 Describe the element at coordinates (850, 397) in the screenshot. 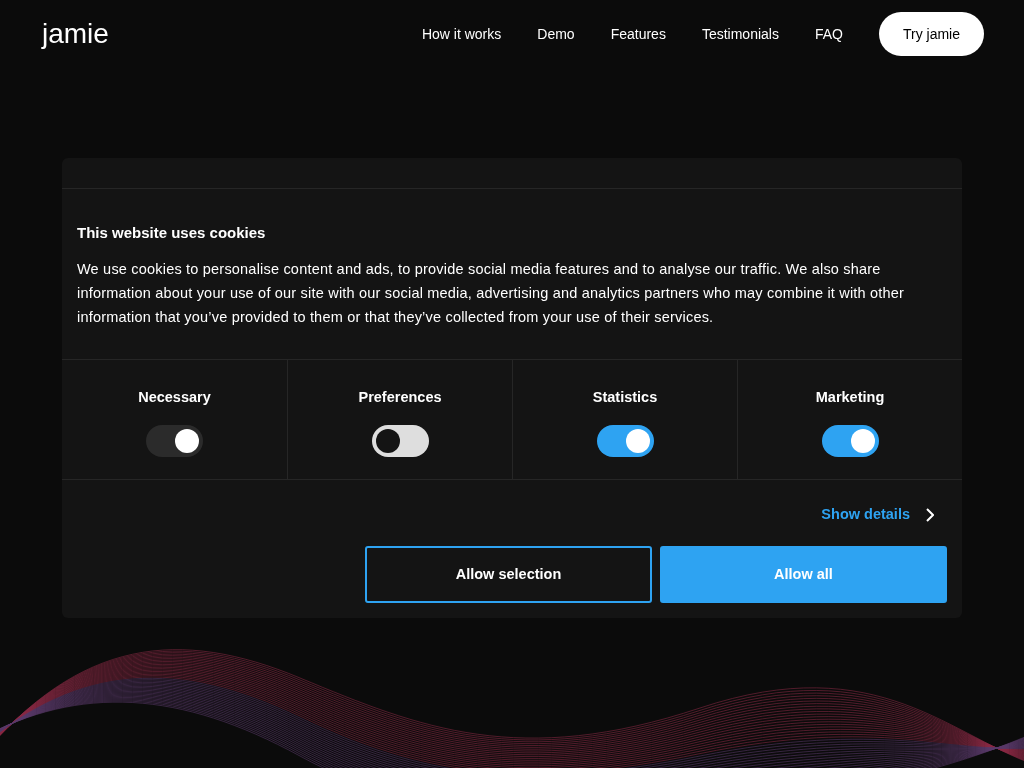

I see `category-label: Marketing` at that location.